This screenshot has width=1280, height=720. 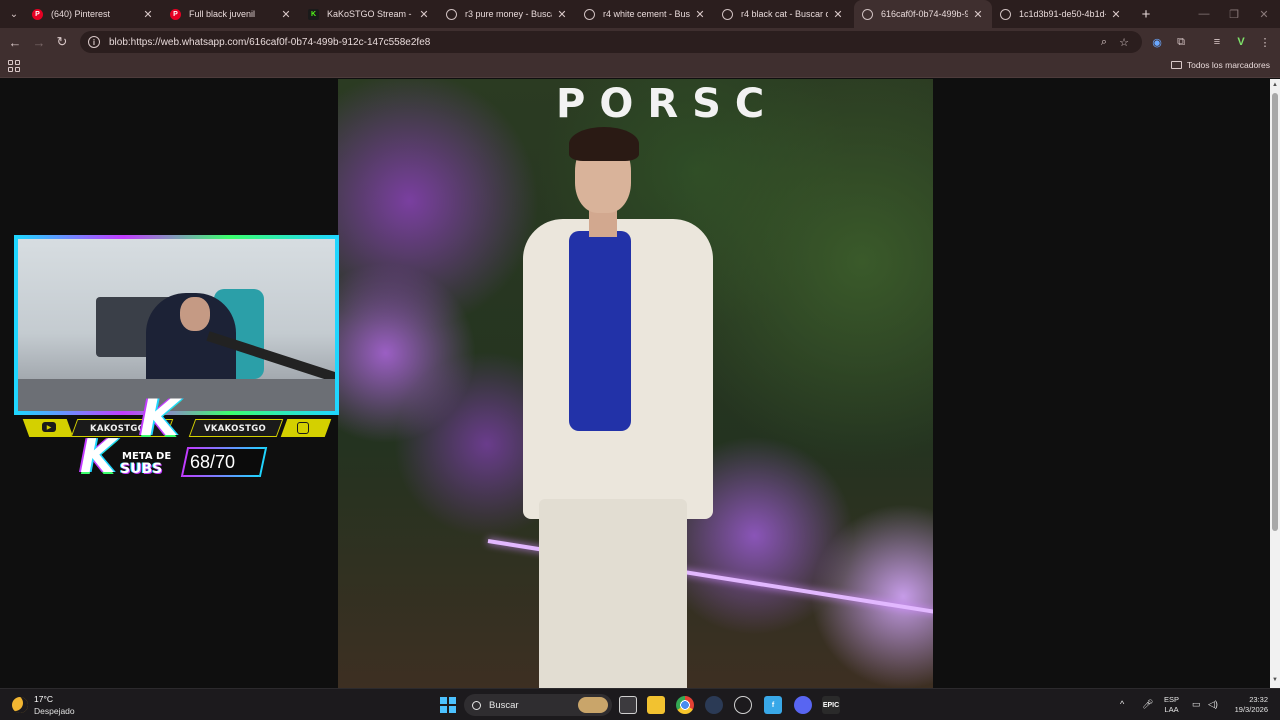 What do you see at coordinates (1171, 709) in the screenshot?
I see `lang-line2: LAA` at bounding box center [1171, 709].